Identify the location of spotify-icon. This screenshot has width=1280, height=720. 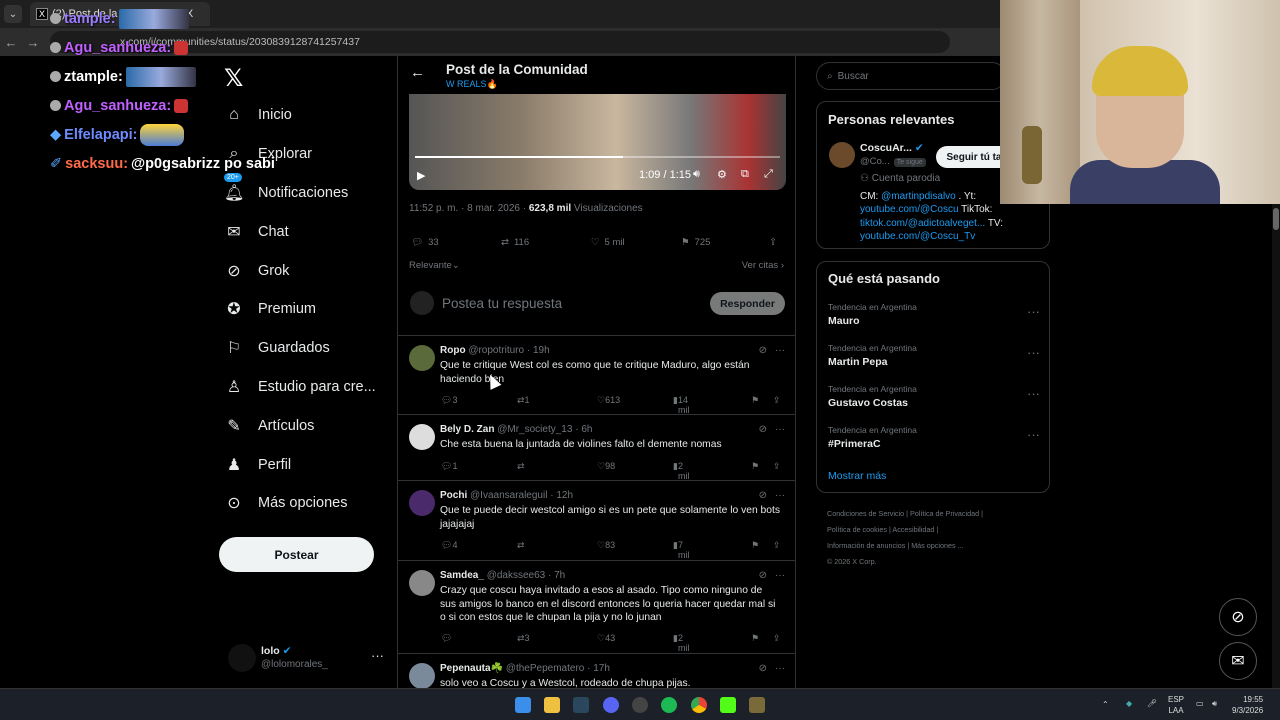
(669, 705).